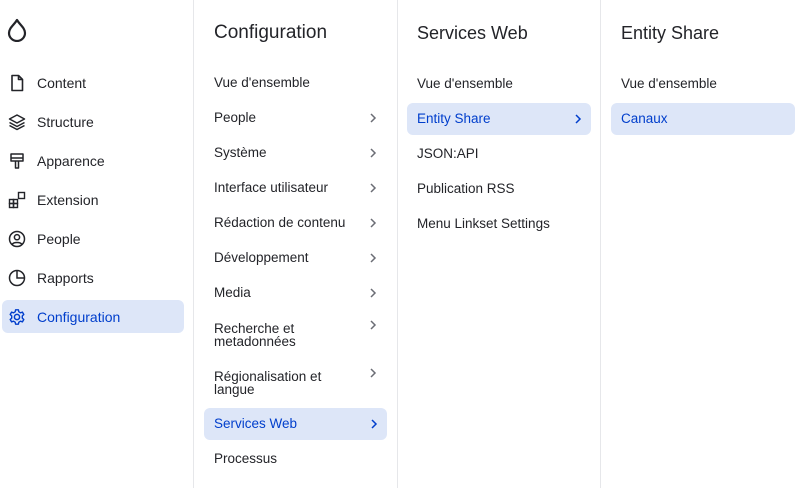 This screenshot has height=488, width=800. Describe the element at coordinates (256, 423) in the screenshot. I see `menu-item-label: Services Web` at that location.